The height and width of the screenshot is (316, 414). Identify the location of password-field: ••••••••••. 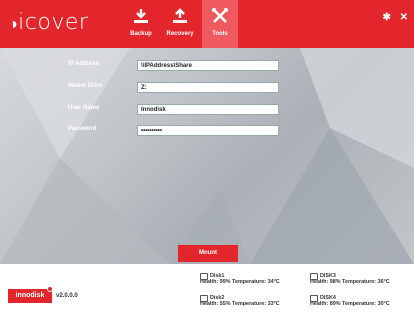
(208, 130).